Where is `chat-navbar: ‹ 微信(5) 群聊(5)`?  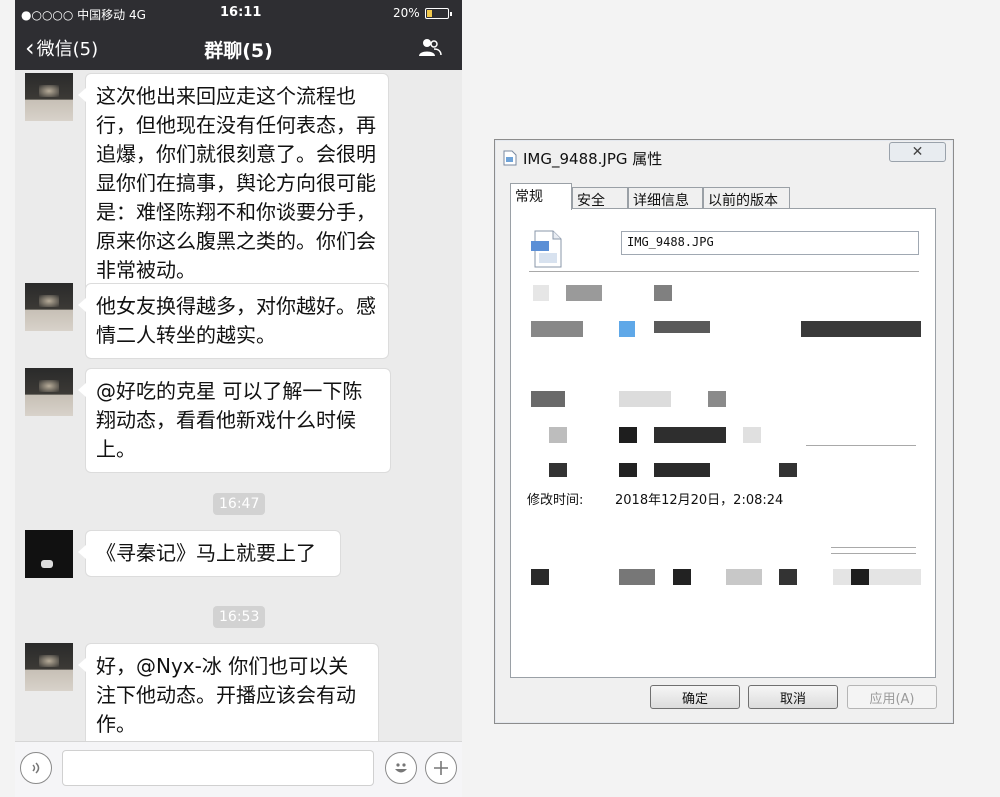
chat-navbar: ‹ 微信(5) 群聊(5) is located at coordinates (238, 48).